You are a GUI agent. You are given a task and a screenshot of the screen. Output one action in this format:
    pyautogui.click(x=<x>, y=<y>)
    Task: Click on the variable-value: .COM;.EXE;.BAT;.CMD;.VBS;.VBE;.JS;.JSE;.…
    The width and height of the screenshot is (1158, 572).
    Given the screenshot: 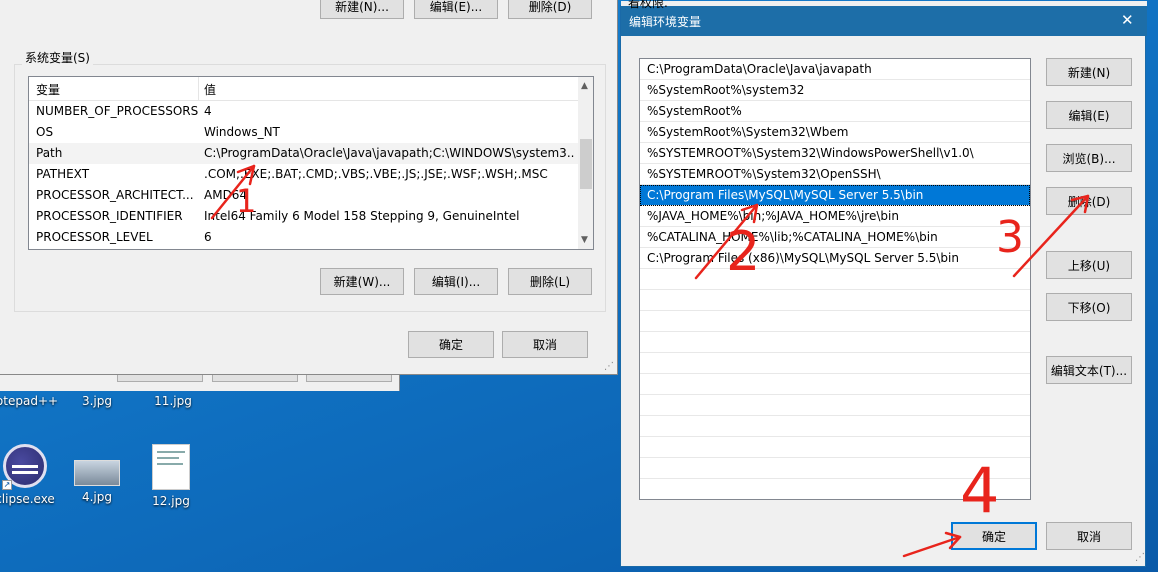 What is the action you would take?
    pyautogui.click(x=376, y=174)
    